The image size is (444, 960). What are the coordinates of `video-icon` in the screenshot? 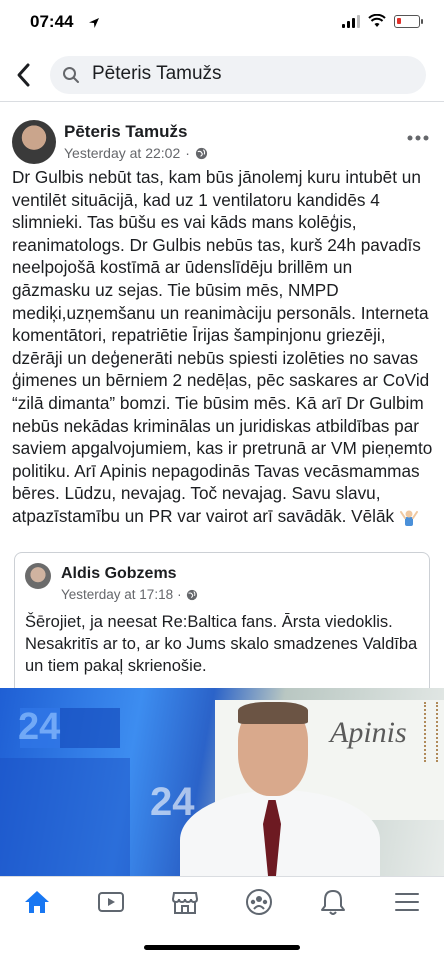 It's located at (111, 902).